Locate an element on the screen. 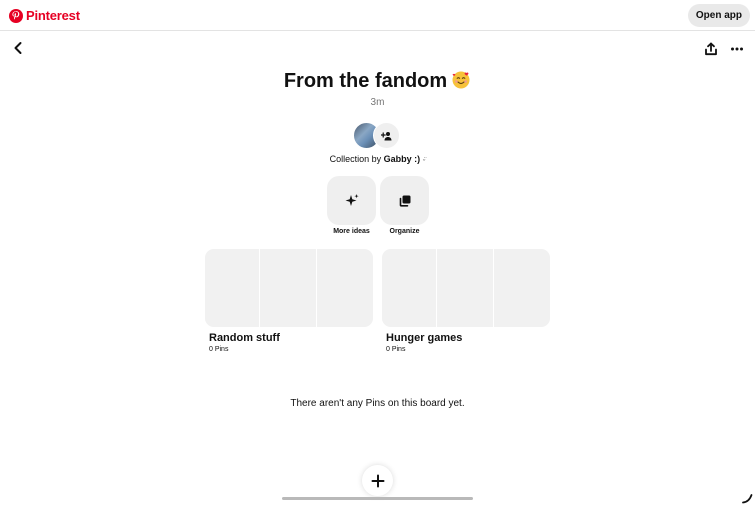 The width and height of the screenshot is (755, 509). ellipsis-icon is located at coordinates (737, 49).